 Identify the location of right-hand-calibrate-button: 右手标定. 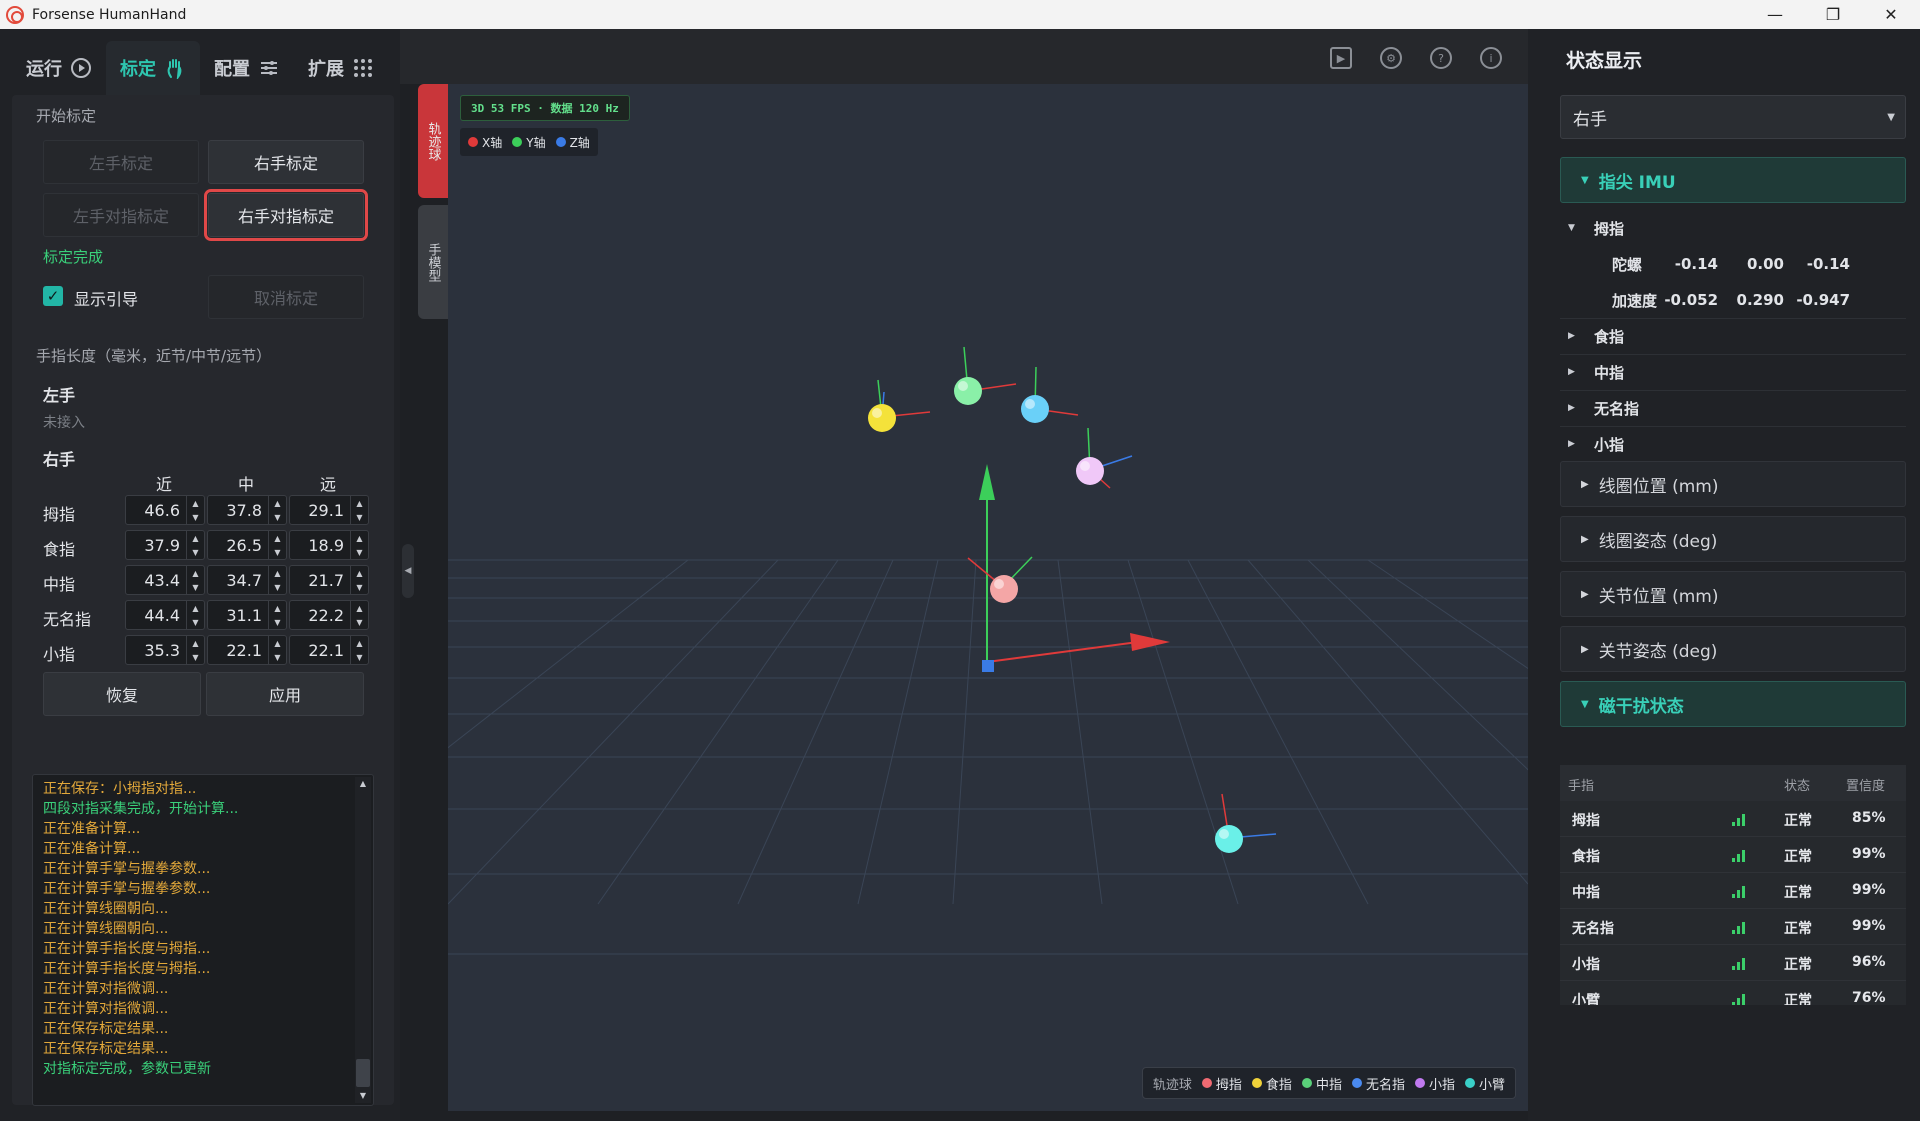
(286, 162).